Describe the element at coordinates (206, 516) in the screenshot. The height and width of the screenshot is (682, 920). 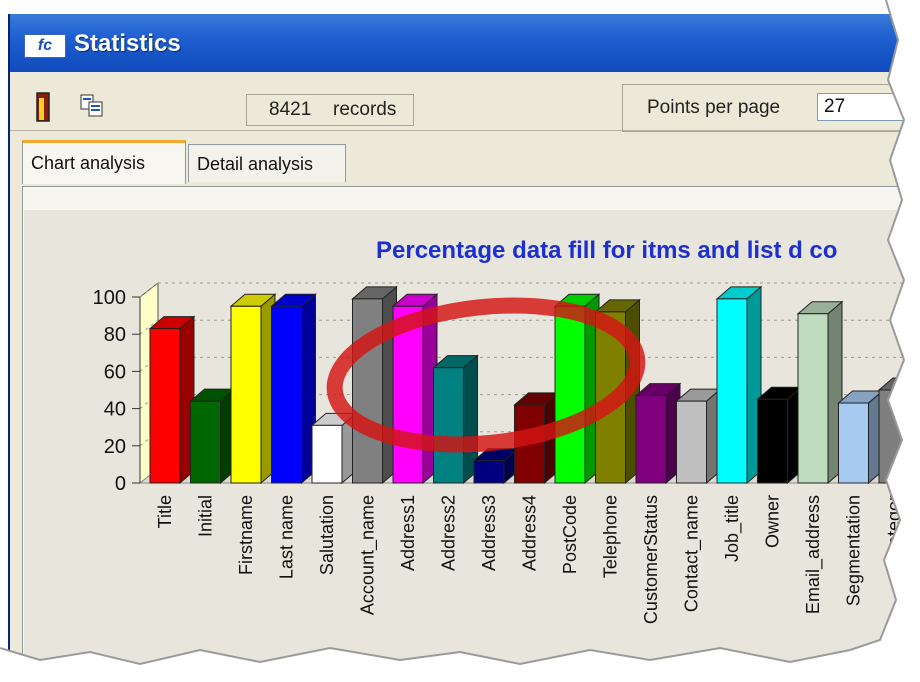
I see `x-tick-label: Initial` at that location.